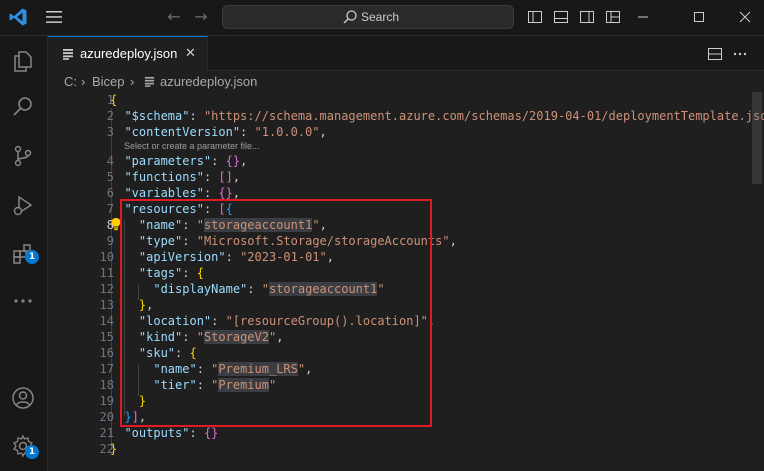 This screenshot has width=764, height=471. Describe the element at coordinates (535, 17) in the screenshot. I see `toggle-primary-sidebar-icon` at that location.